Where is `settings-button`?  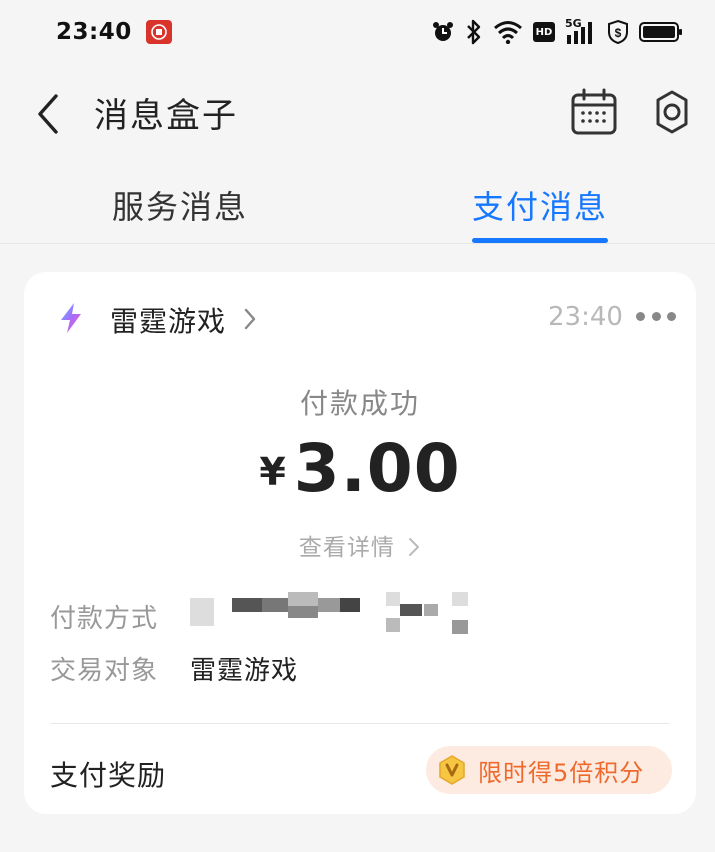
settings-button is located at coordinates (672, 112).